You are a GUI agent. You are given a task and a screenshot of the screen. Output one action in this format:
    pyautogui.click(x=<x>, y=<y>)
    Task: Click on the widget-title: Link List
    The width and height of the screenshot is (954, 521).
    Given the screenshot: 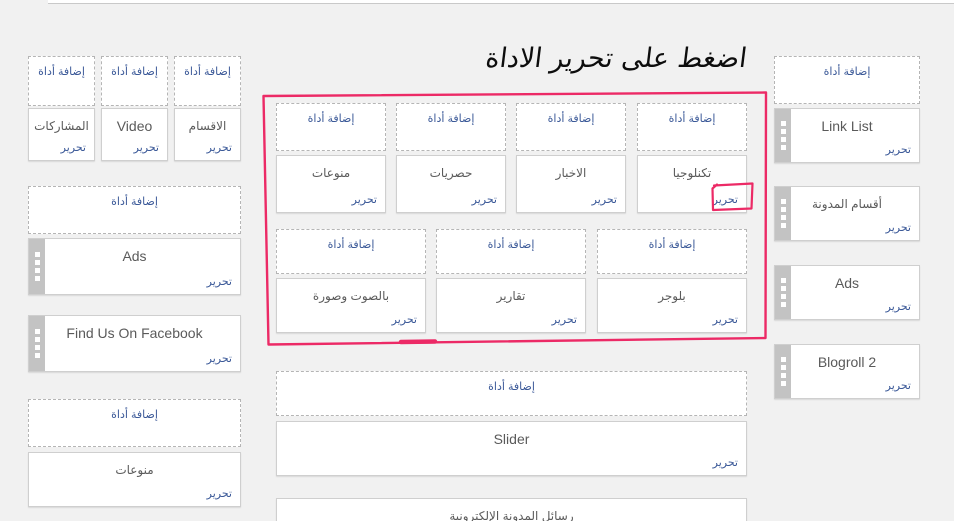 What is the action you would take?
    pyautogui.click(x=847, y=126)
    